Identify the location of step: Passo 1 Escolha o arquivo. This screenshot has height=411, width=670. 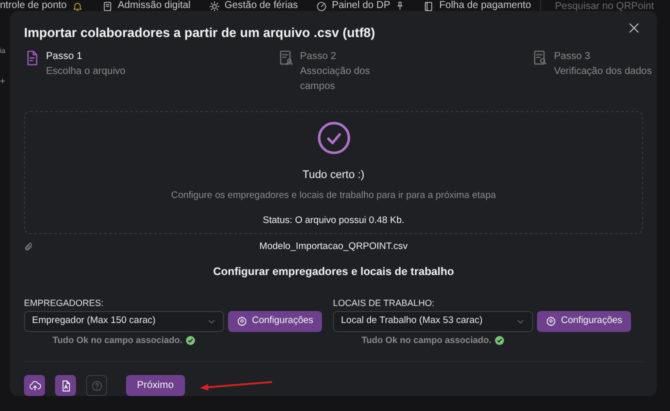
(151, 72).